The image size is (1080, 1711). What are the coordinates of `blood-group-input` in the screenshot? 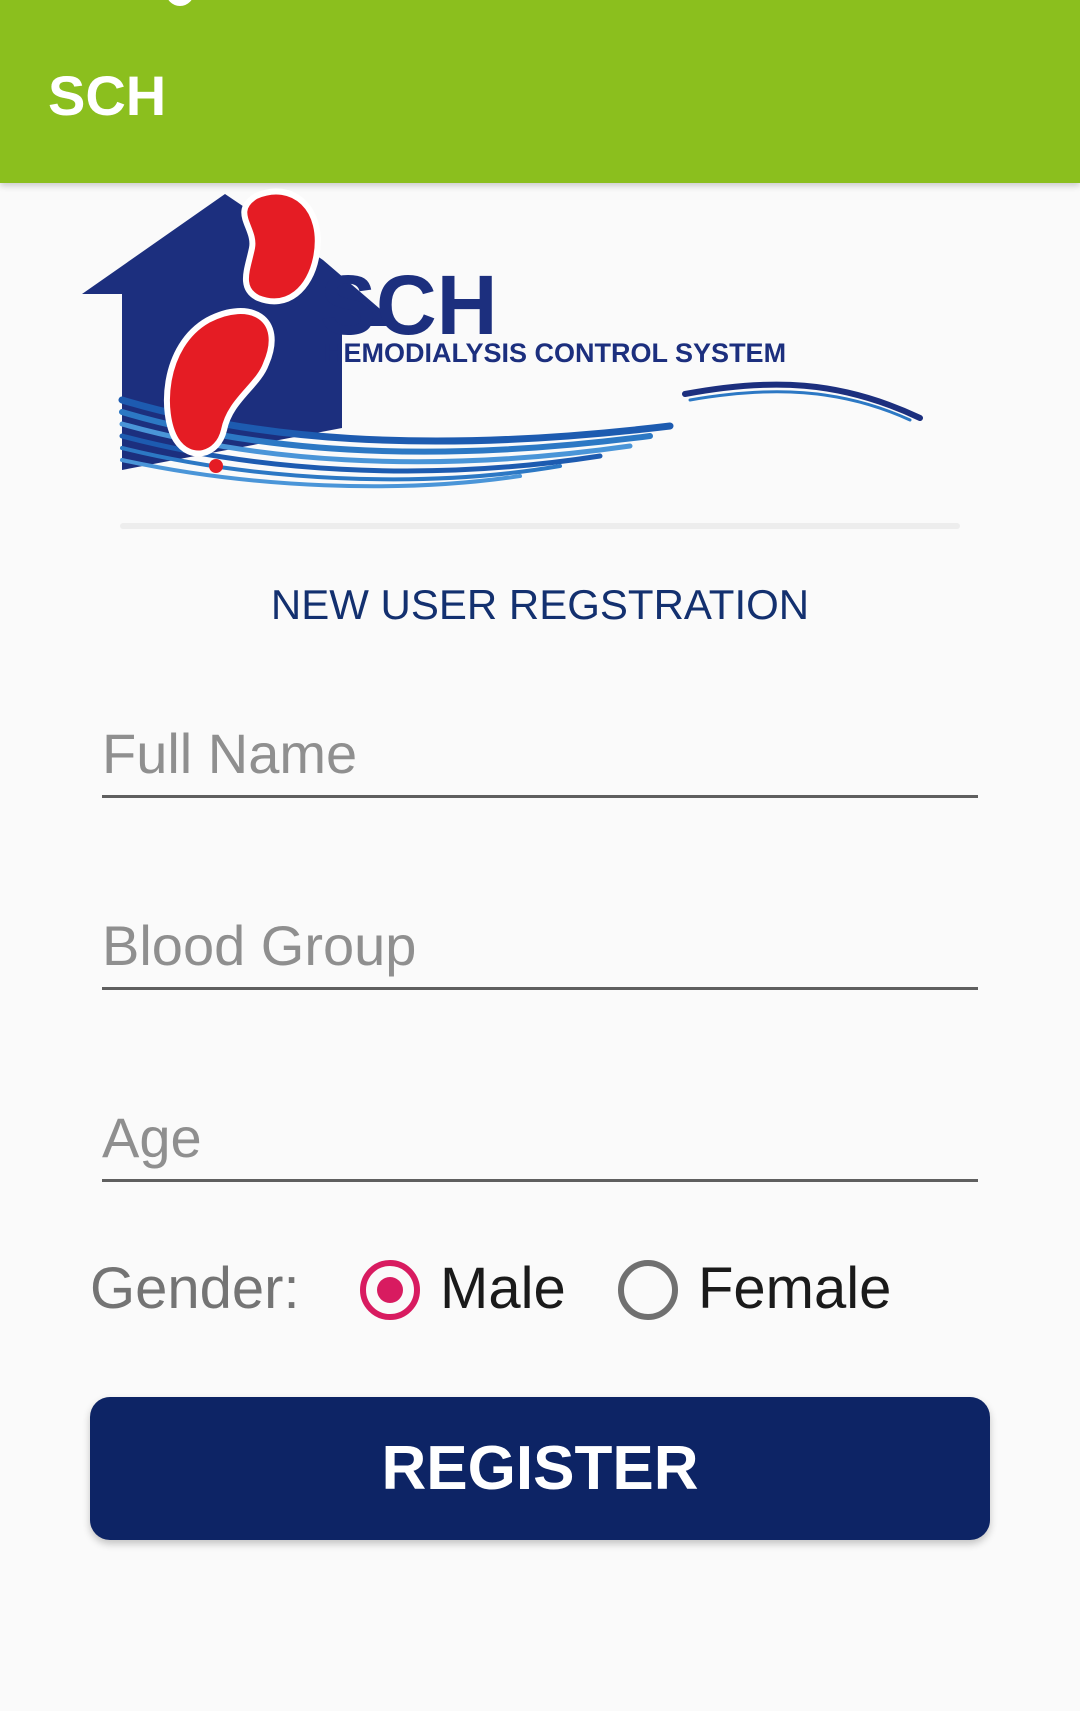 It's located at (540, 947).